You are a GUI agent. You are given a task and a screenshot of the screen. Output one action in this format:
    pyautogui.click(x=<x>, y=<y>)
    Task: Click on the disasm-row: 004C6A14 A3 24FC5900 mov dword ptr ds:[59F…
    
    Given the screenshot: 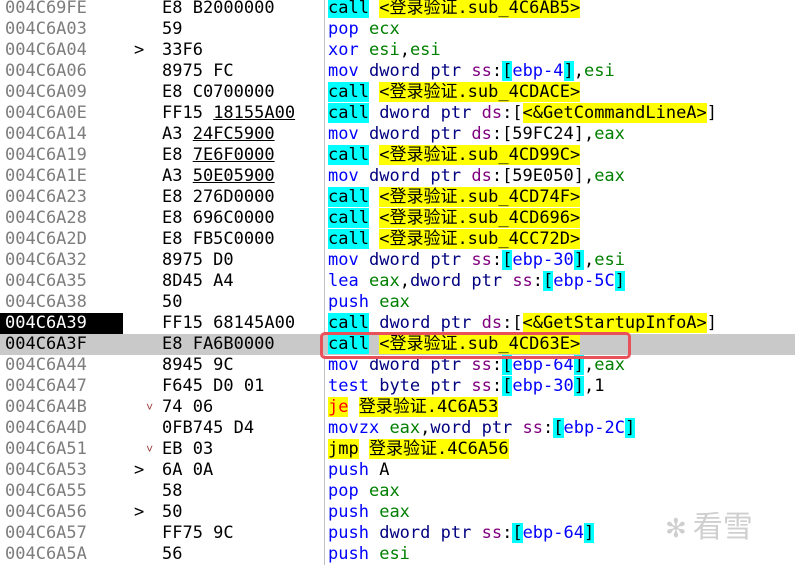 What is the action you would take?
    pyautogui.click(x=397, y=134)
    